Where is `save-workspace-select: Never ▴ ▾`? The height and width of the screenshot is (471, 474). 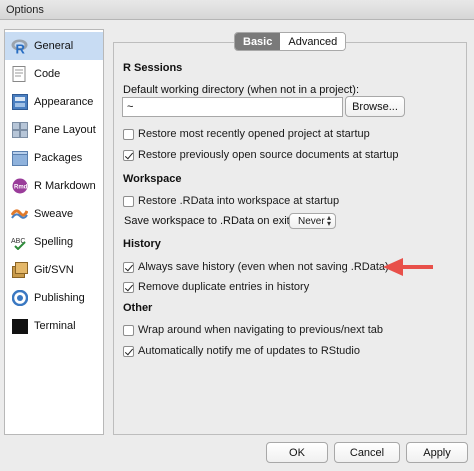 save-workspace-select: Never ▴ ▾ is located at coordinates (312, 221).